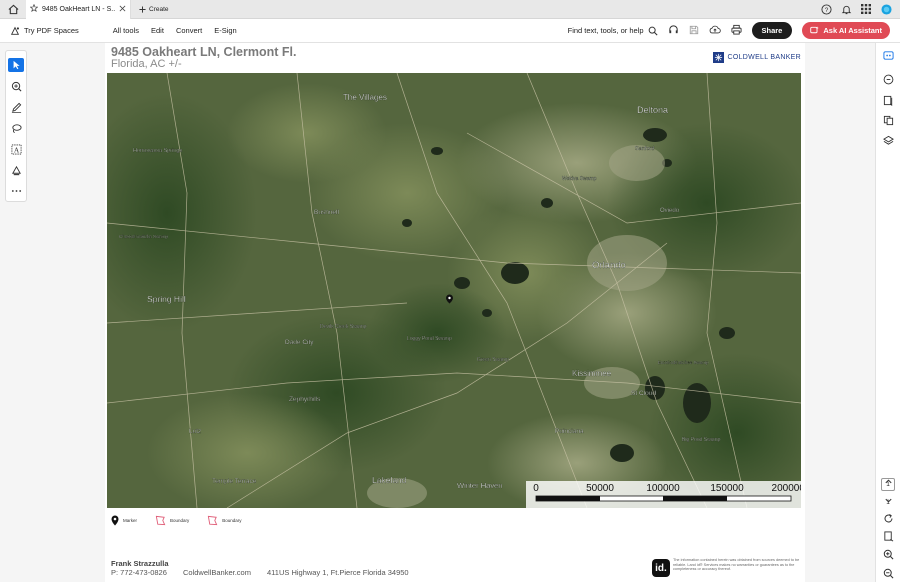  I want to click on map-label: Spring Hill, so click(166, 299).